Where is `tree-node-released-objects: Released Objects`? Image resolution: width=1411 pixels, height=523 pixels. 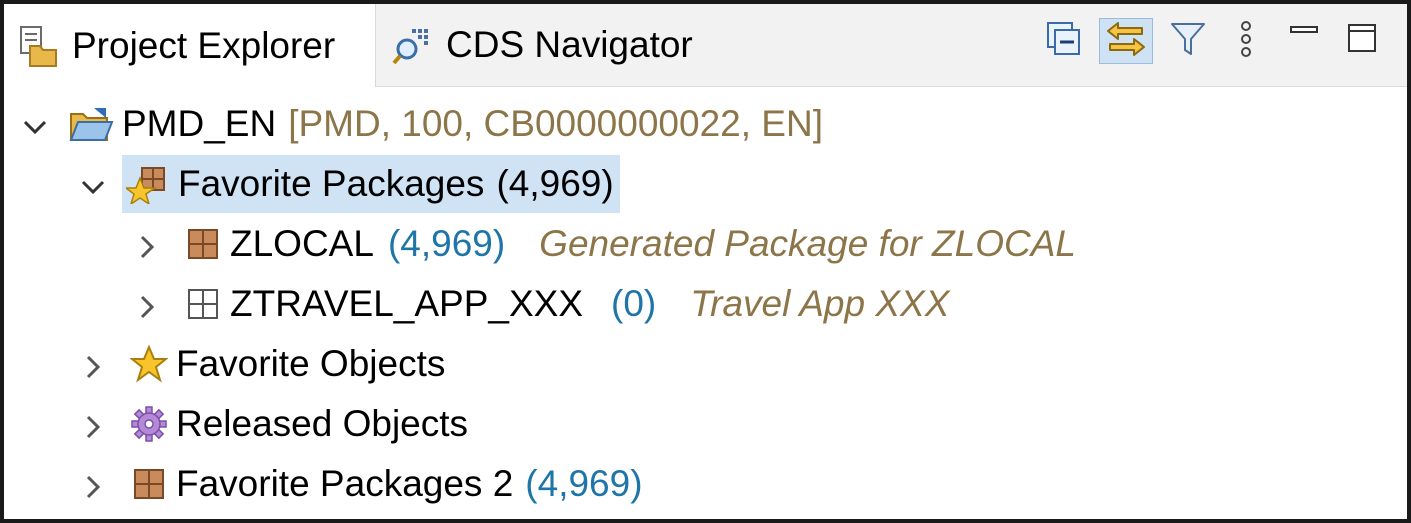
tree-node-released-objects: Released Objects is located at coordinates (273, 424).